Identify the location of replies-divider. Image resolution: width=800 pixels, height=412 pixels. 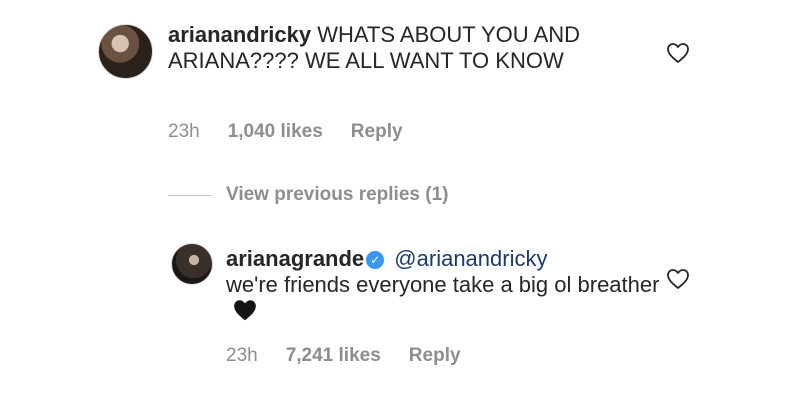
(190, 195).